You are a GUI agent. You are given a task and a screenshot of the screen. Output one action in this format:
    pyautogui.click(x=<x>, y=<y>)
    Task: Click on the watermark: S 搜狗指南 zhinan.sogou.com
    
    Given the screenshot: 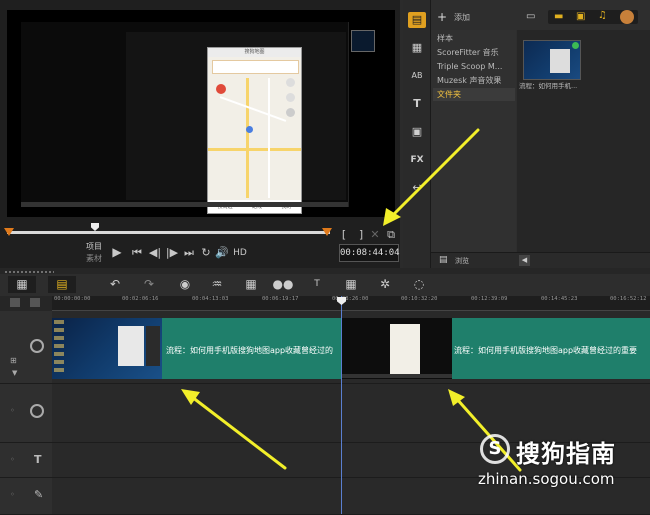 What is the action you would take?
    pyautogui.click(x=563, y=465)
    